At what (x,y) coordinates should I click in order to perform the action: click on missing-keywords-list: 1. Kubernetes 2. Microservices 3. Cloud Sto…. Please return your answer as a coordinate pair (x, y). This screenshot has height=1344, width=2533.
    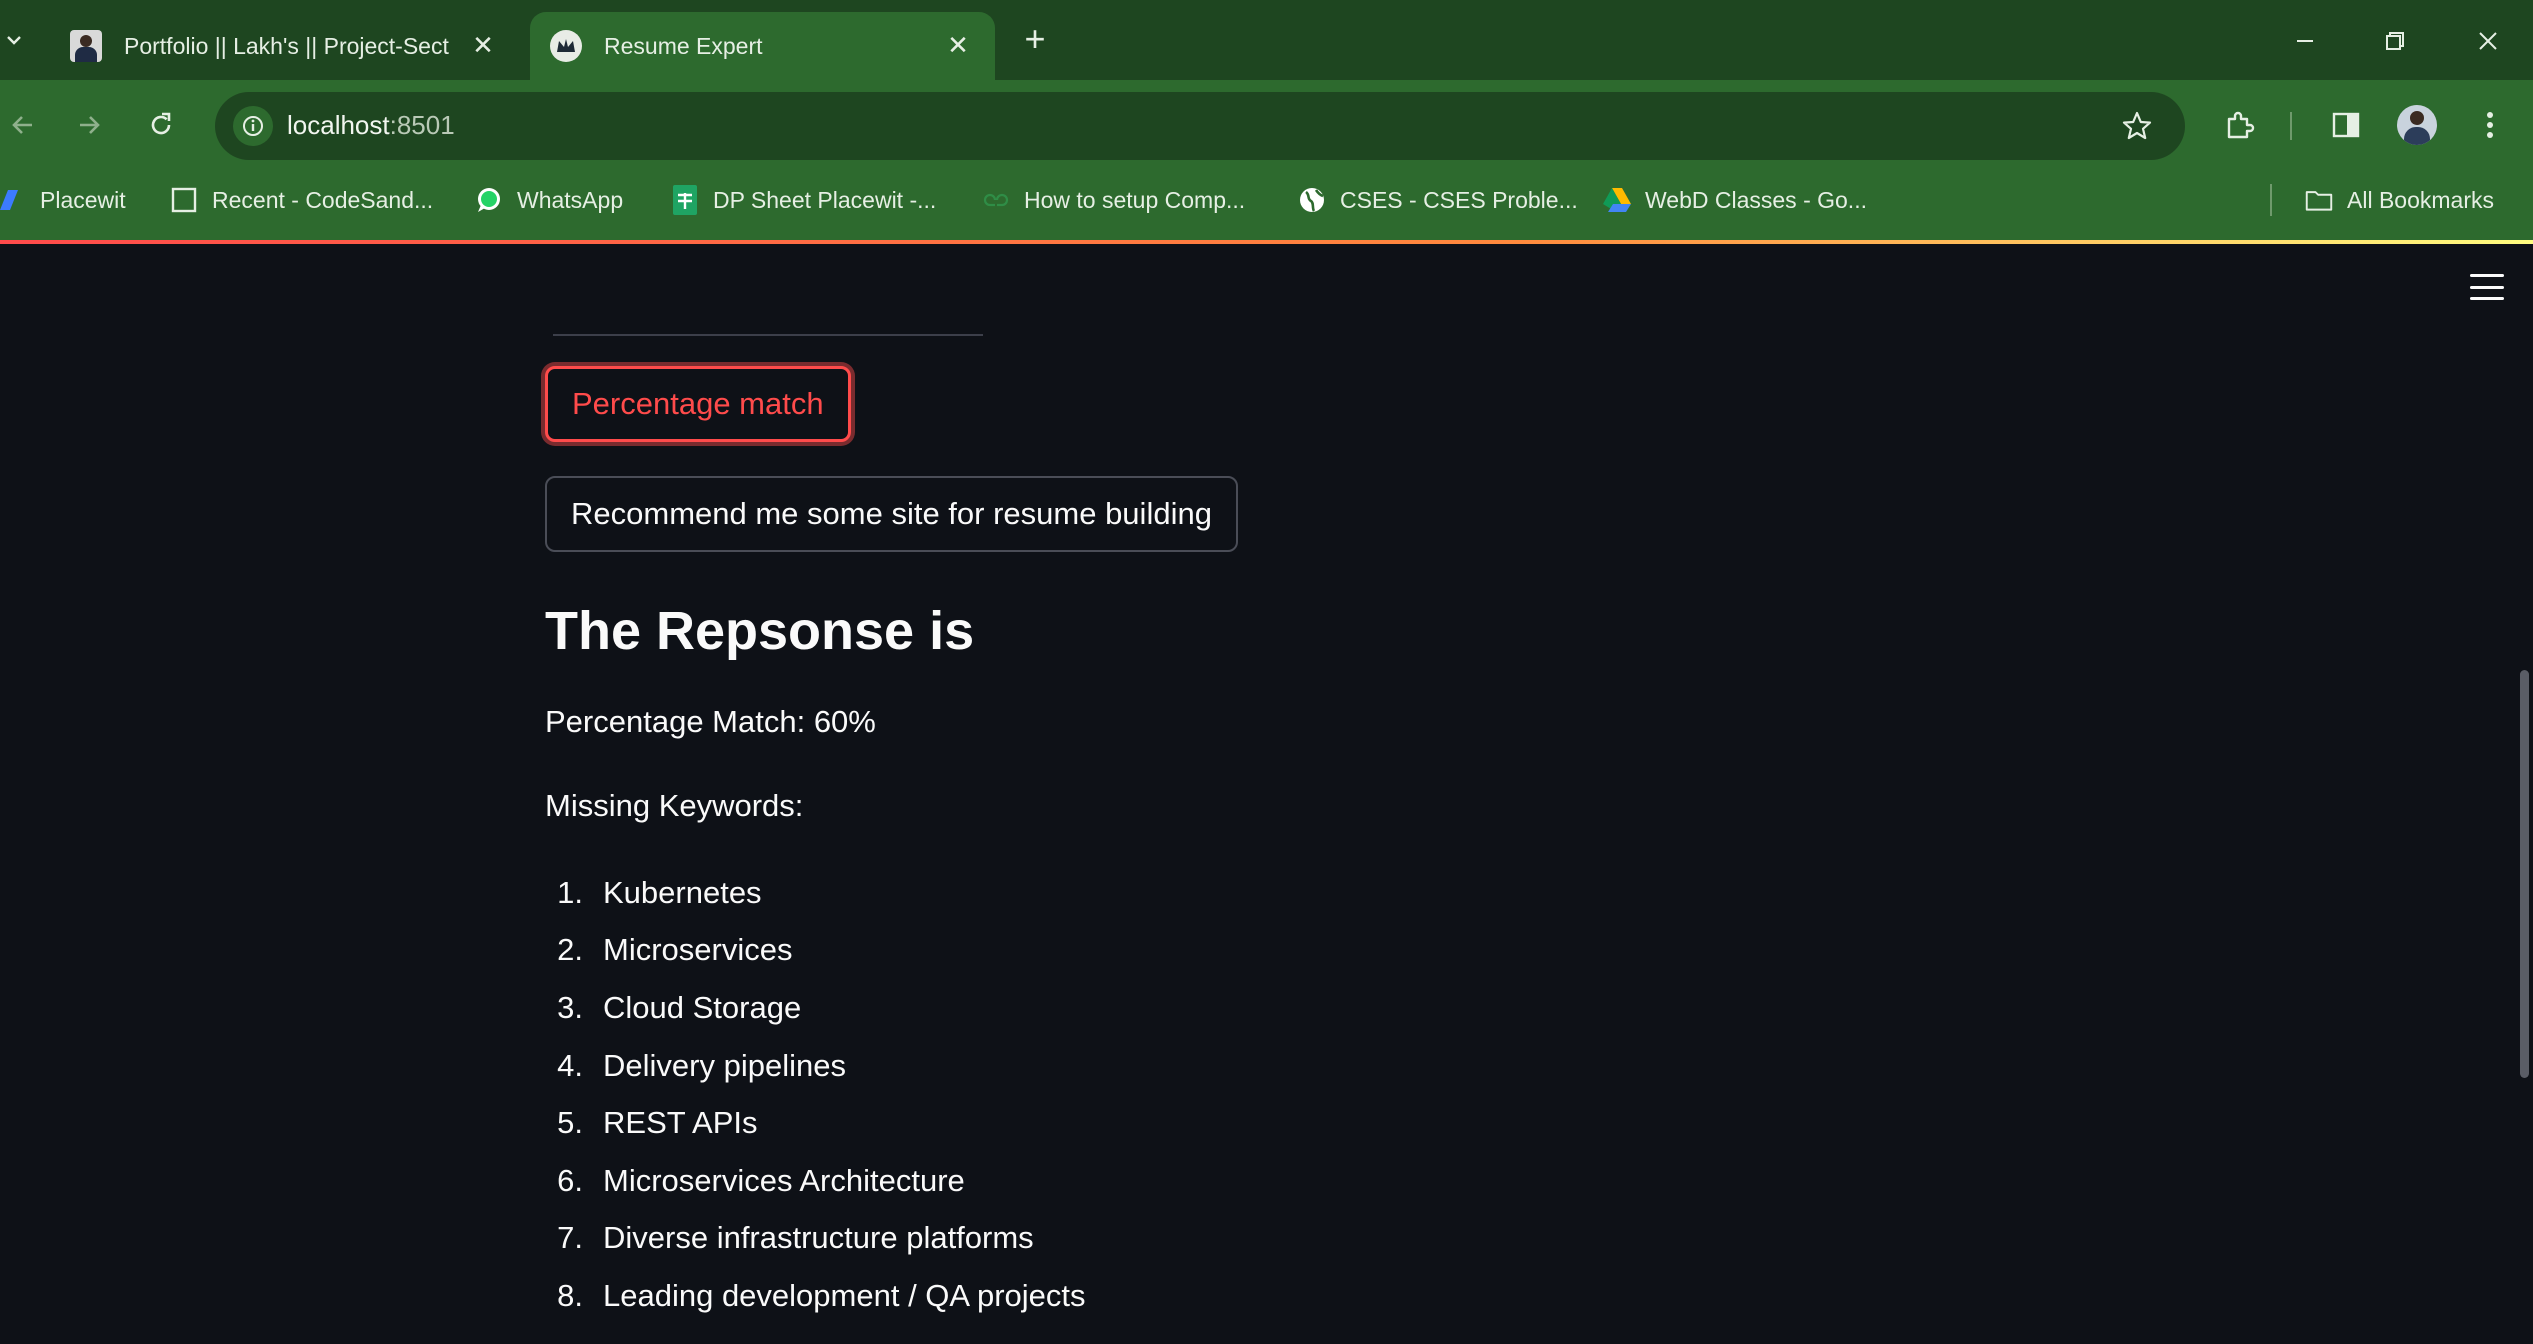
    Looking at the image, I should click on (815, 1094).